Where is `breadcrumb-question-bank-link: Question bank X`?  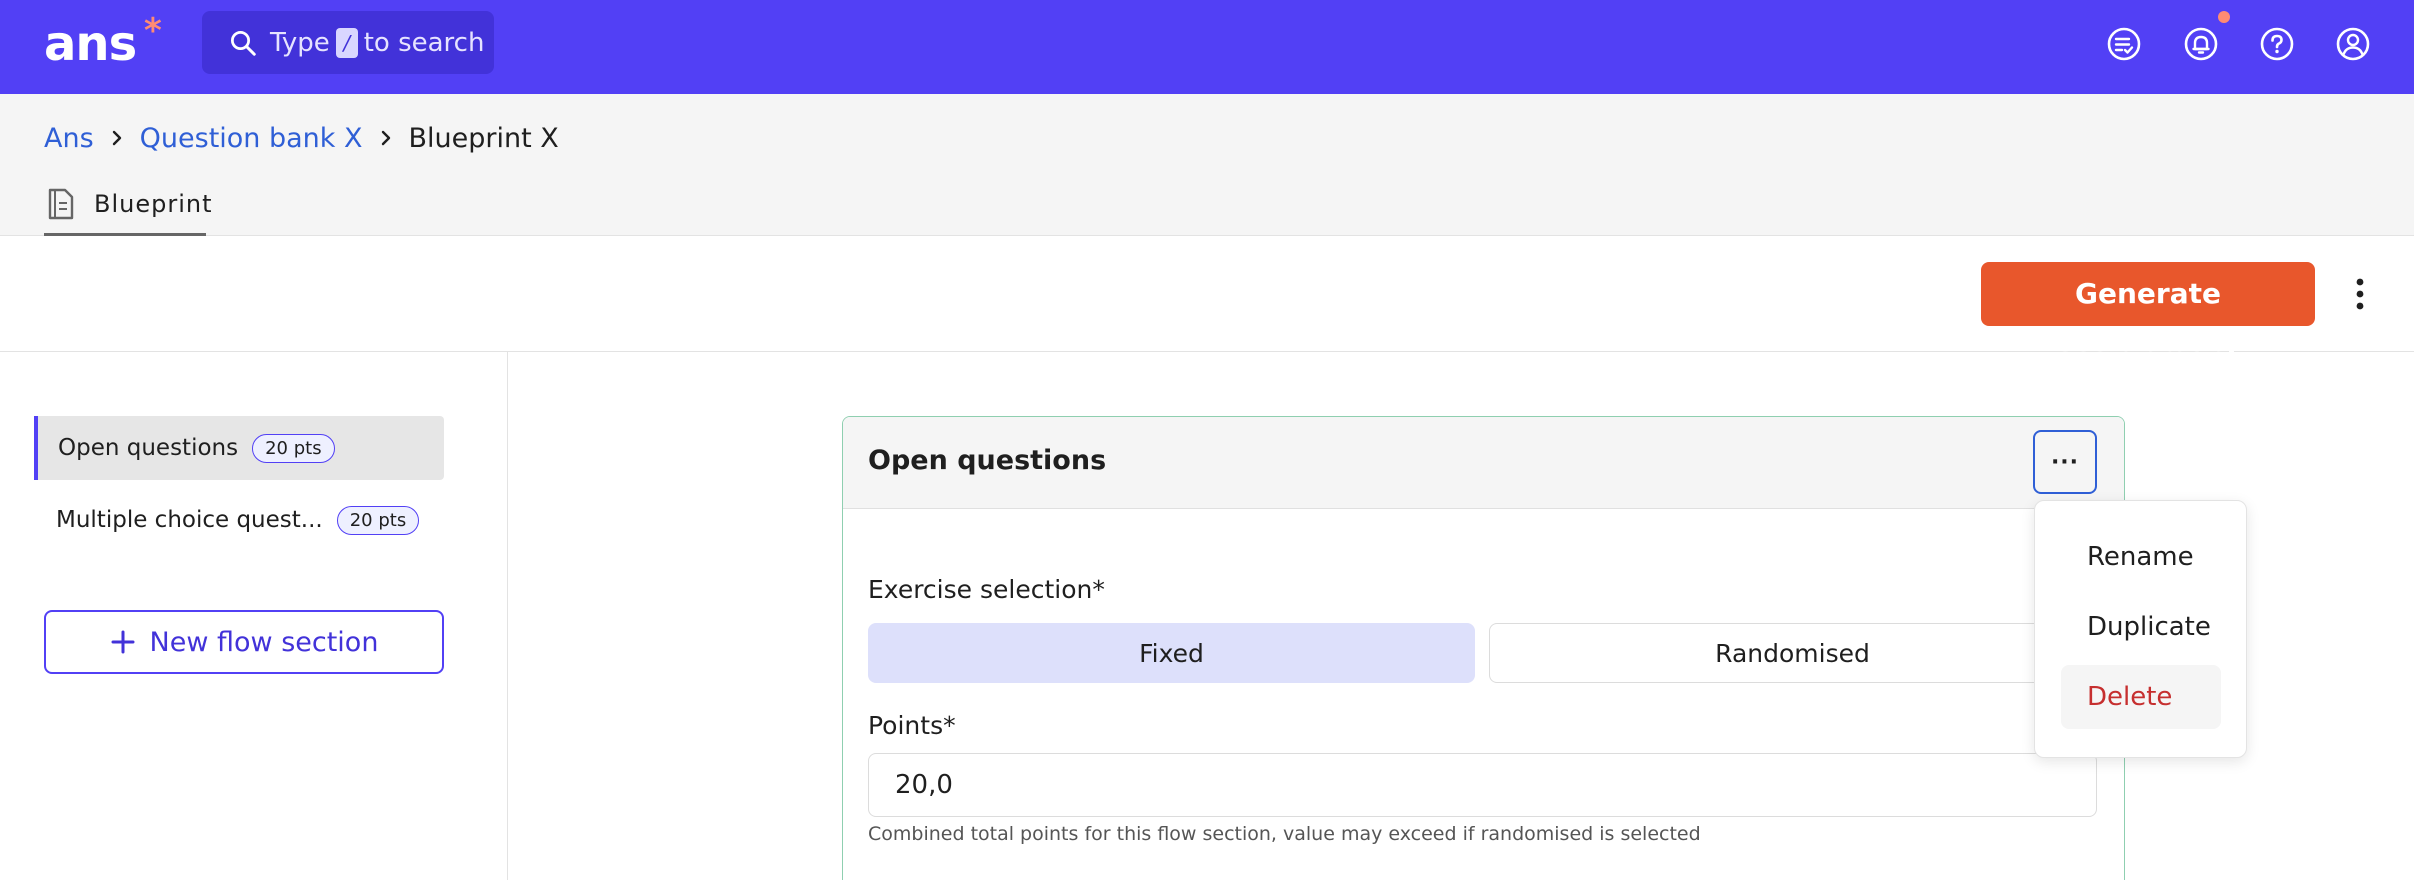
breadcrumb-question-bank-link: Question bank X is located at coordinates (251, 138).